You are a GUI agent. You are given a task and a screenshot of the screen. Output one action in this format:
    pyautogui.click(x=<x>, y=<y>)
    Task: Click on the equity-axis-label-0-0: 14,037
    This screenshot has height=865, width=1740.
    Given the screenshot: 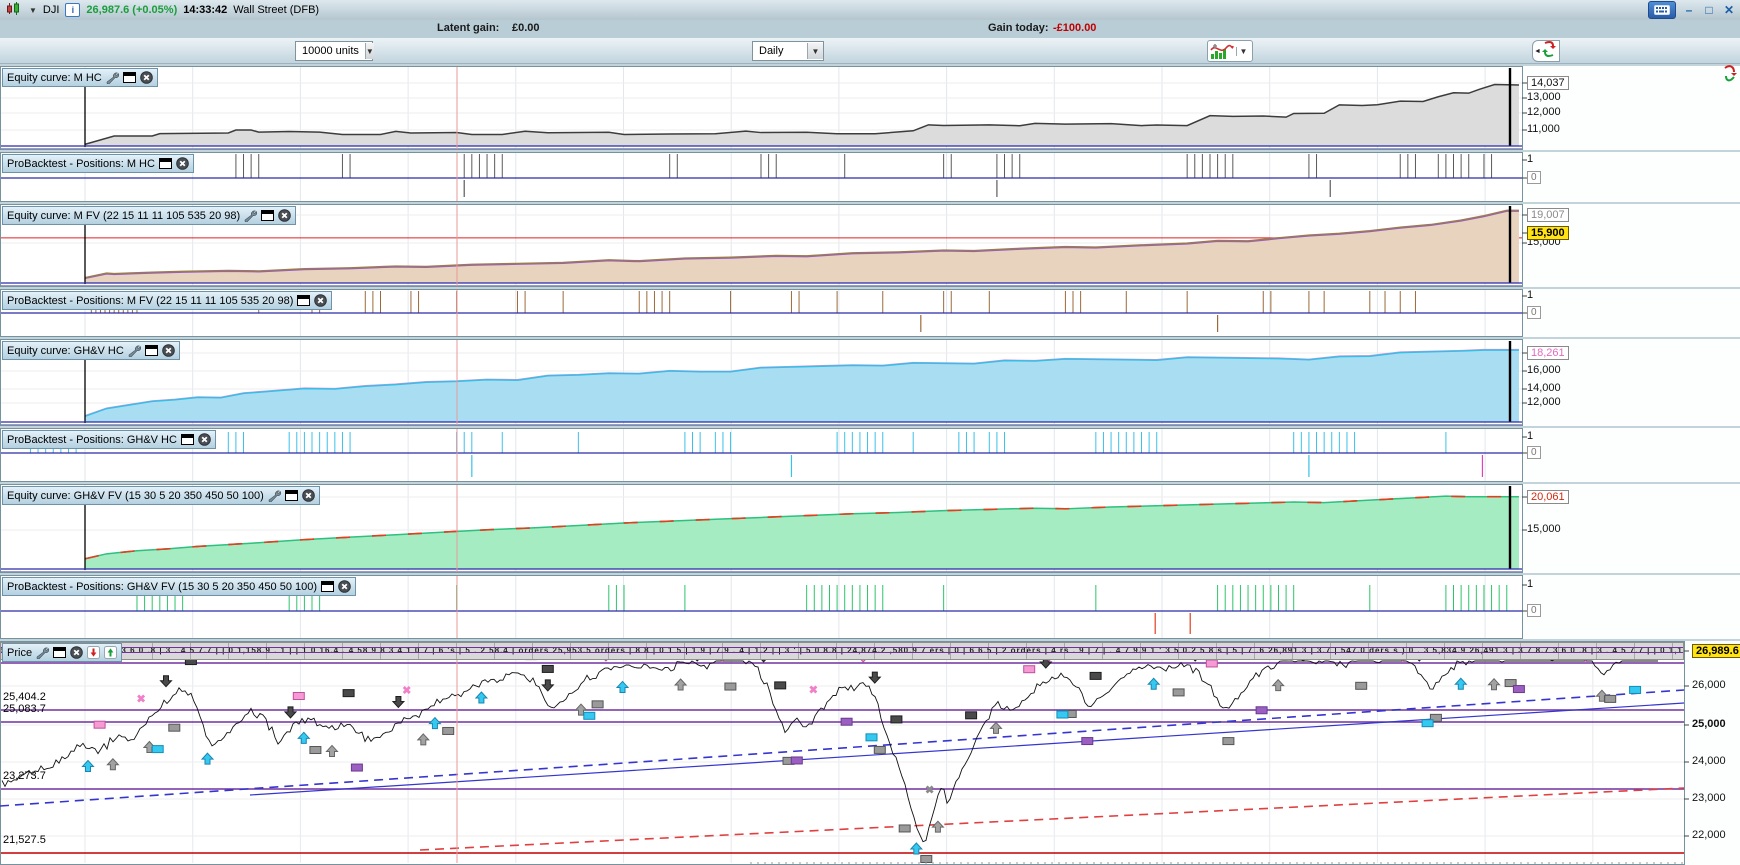 What is the action you would take?
    pyautogui.click(x=1548, y=83)
    